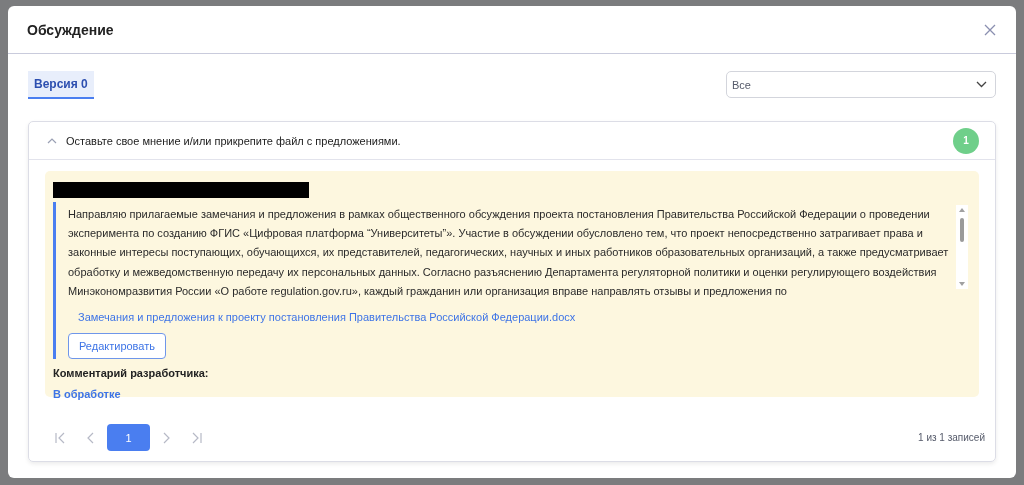 The height and width of the screenshot is (485, 1024). Describe the element at coordinates (327, 317) in the screenshot. I see `attachment-link: Замечания и предложения к проекту постановления Правительства Российской Федерации.docx` at that location.